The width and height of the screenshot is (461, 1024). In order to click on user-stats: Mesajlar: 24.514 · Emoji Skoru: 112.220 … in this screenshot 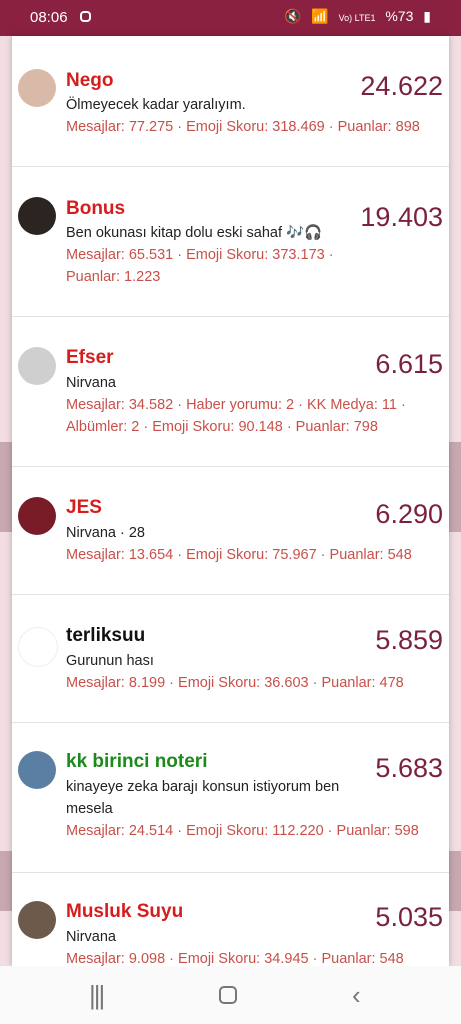, I will do `click(242, 831)`.